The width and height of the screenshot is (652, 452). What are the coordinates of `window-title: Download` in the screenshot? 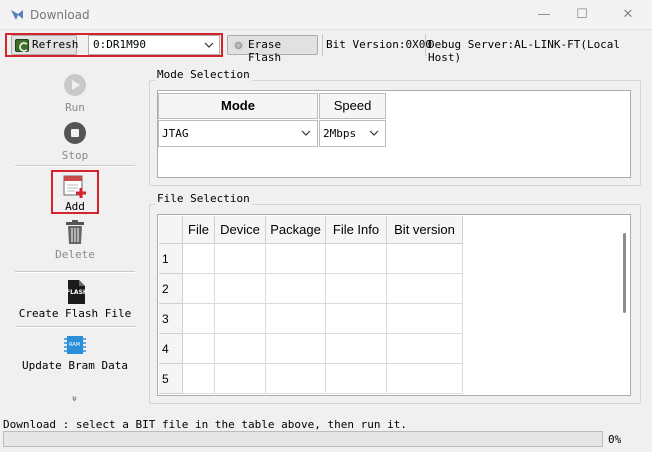 It's located at (60, 15).